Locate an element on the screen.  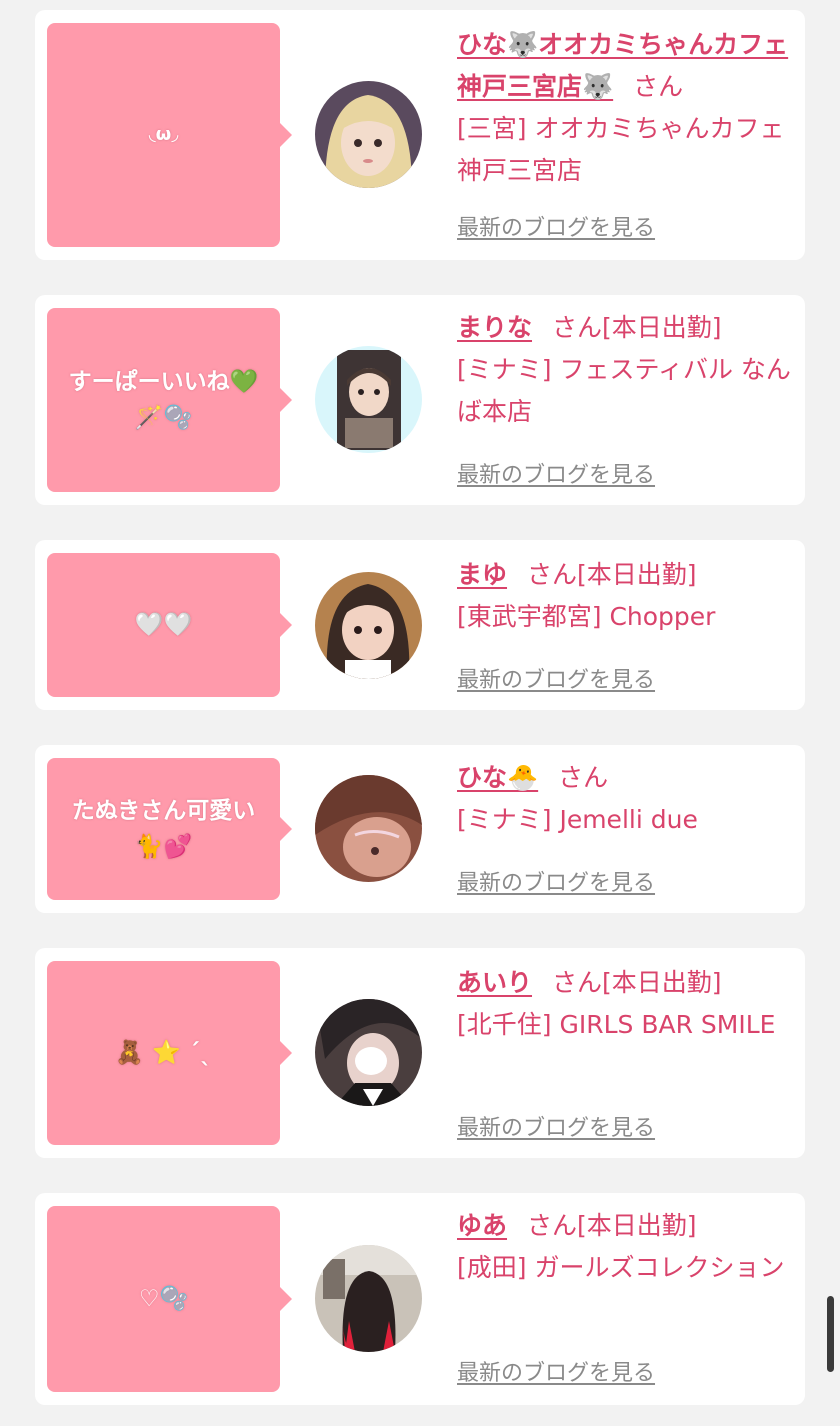
comment-text: 🤍🤍 is located at coordinates (163, 625).